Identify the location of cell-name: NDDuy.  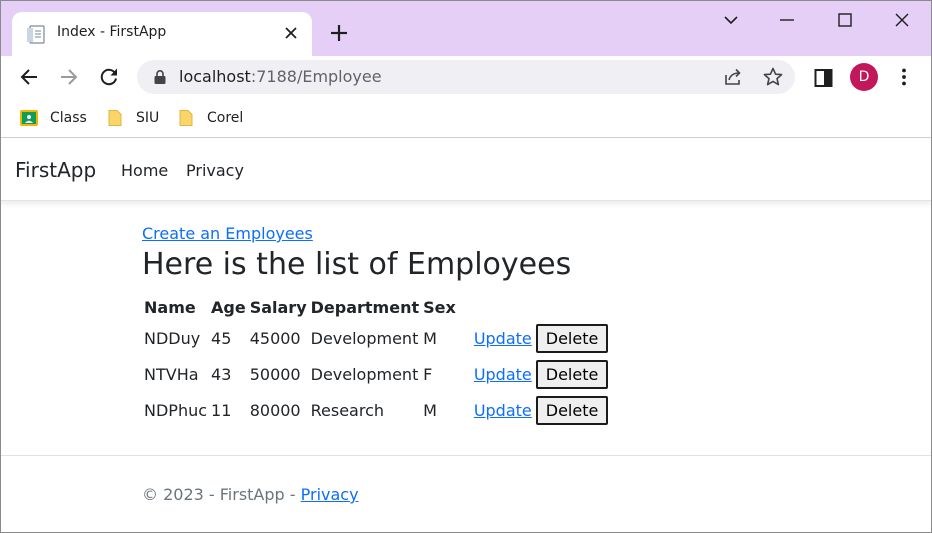
(172, 338).